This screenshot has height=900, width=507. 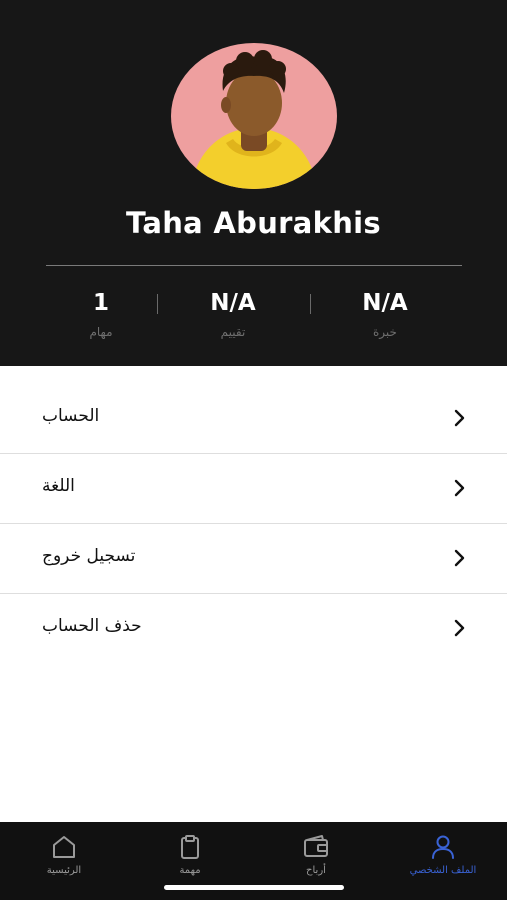 I want to click on stat-experience: N/A خبرة, so click(x=385, y=315).